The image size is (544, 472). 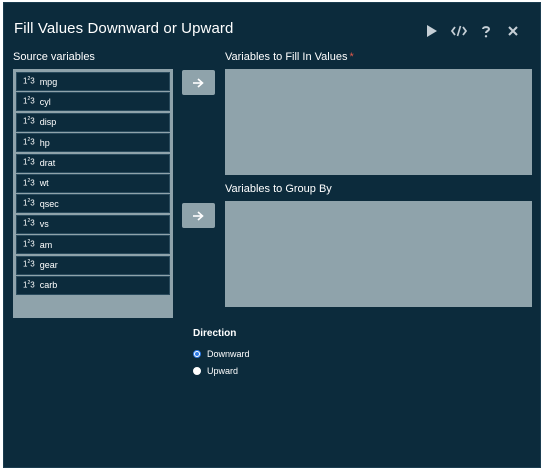 I want to click on source-variable-item: 123 wt, so click(x=93, y=183).